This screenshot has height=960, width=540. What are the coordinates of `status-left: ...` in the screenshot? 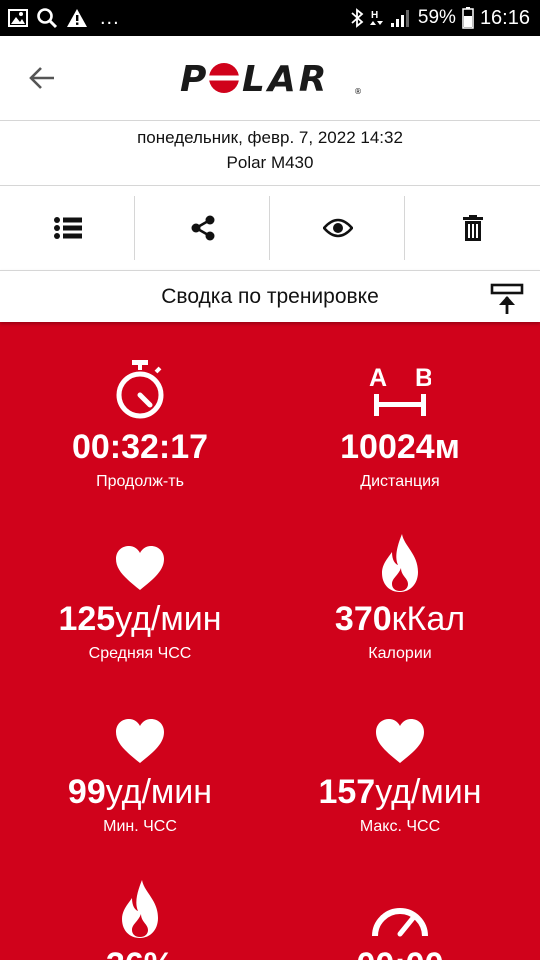 It's located at (64, 18).